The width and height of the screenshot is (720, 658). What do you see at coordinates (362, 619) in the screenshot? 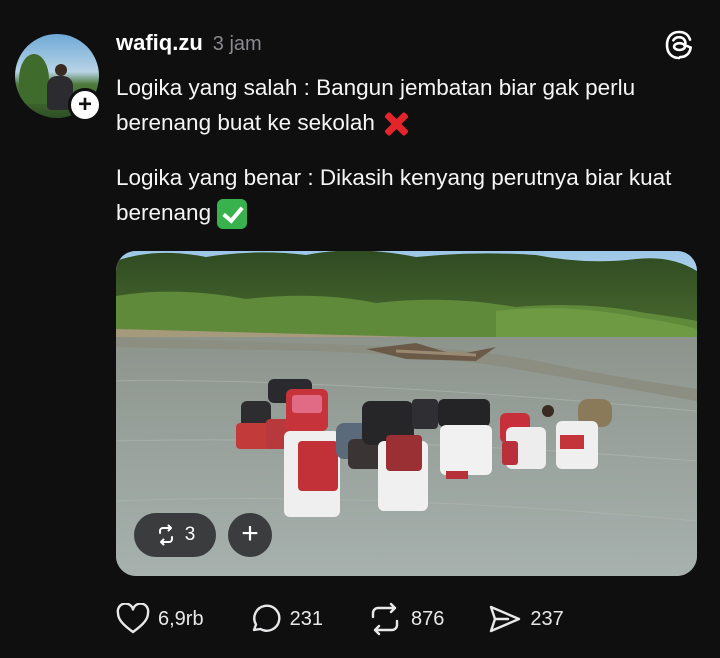
I see `action-bar: 6,9rb 231 876 237` at bounding box center [362, 619].